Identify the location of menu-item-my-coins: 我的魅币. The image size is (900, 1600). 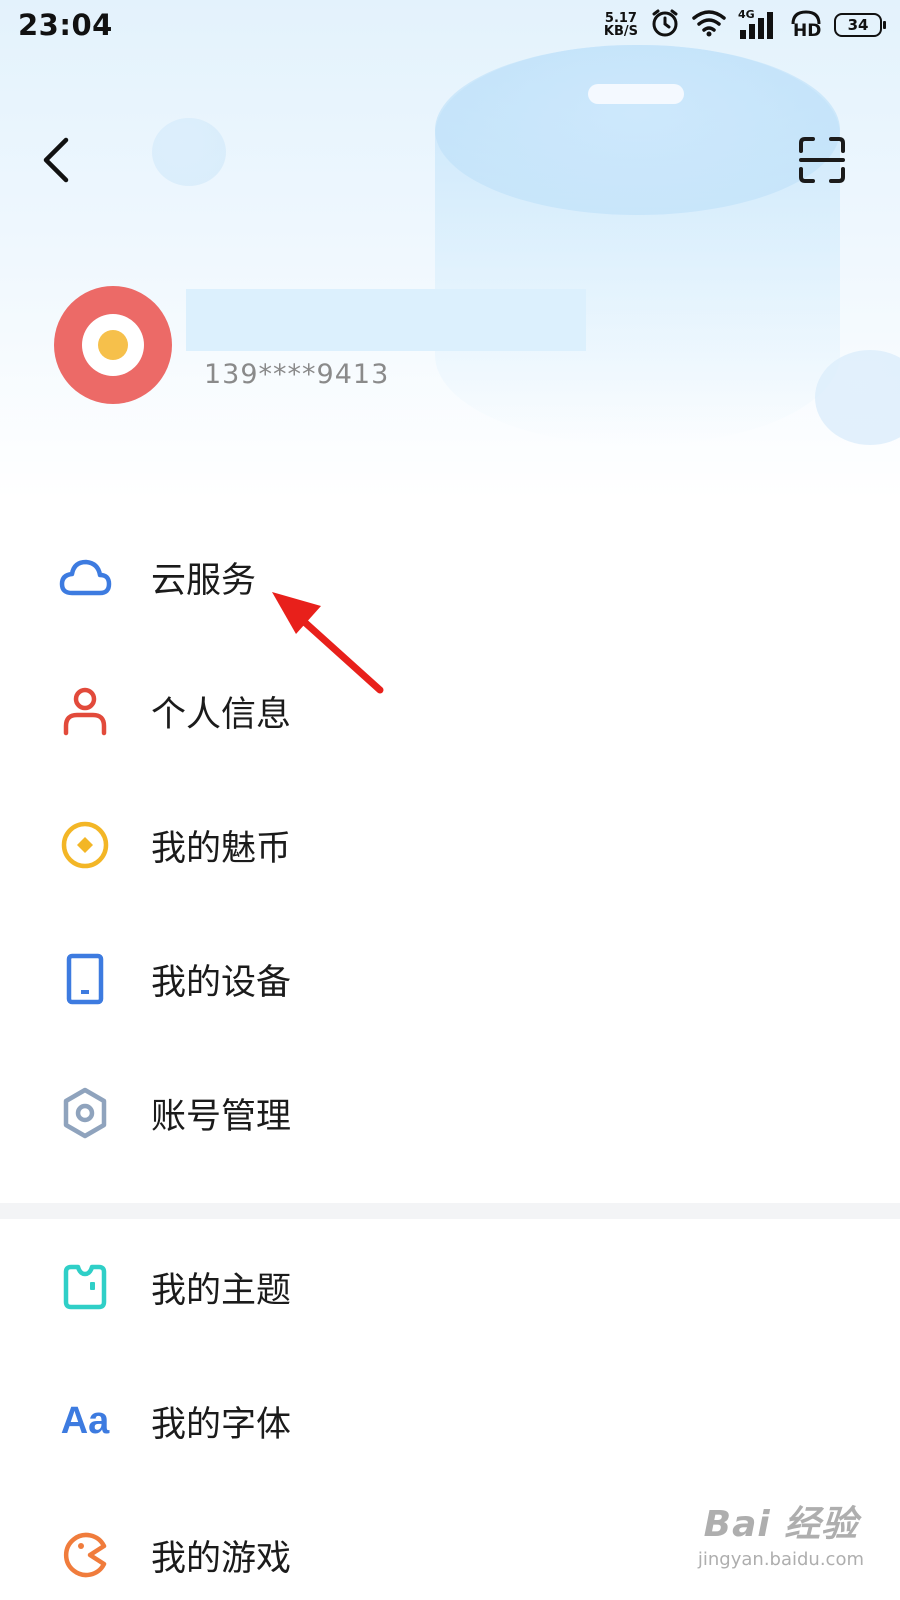
(450, 845).